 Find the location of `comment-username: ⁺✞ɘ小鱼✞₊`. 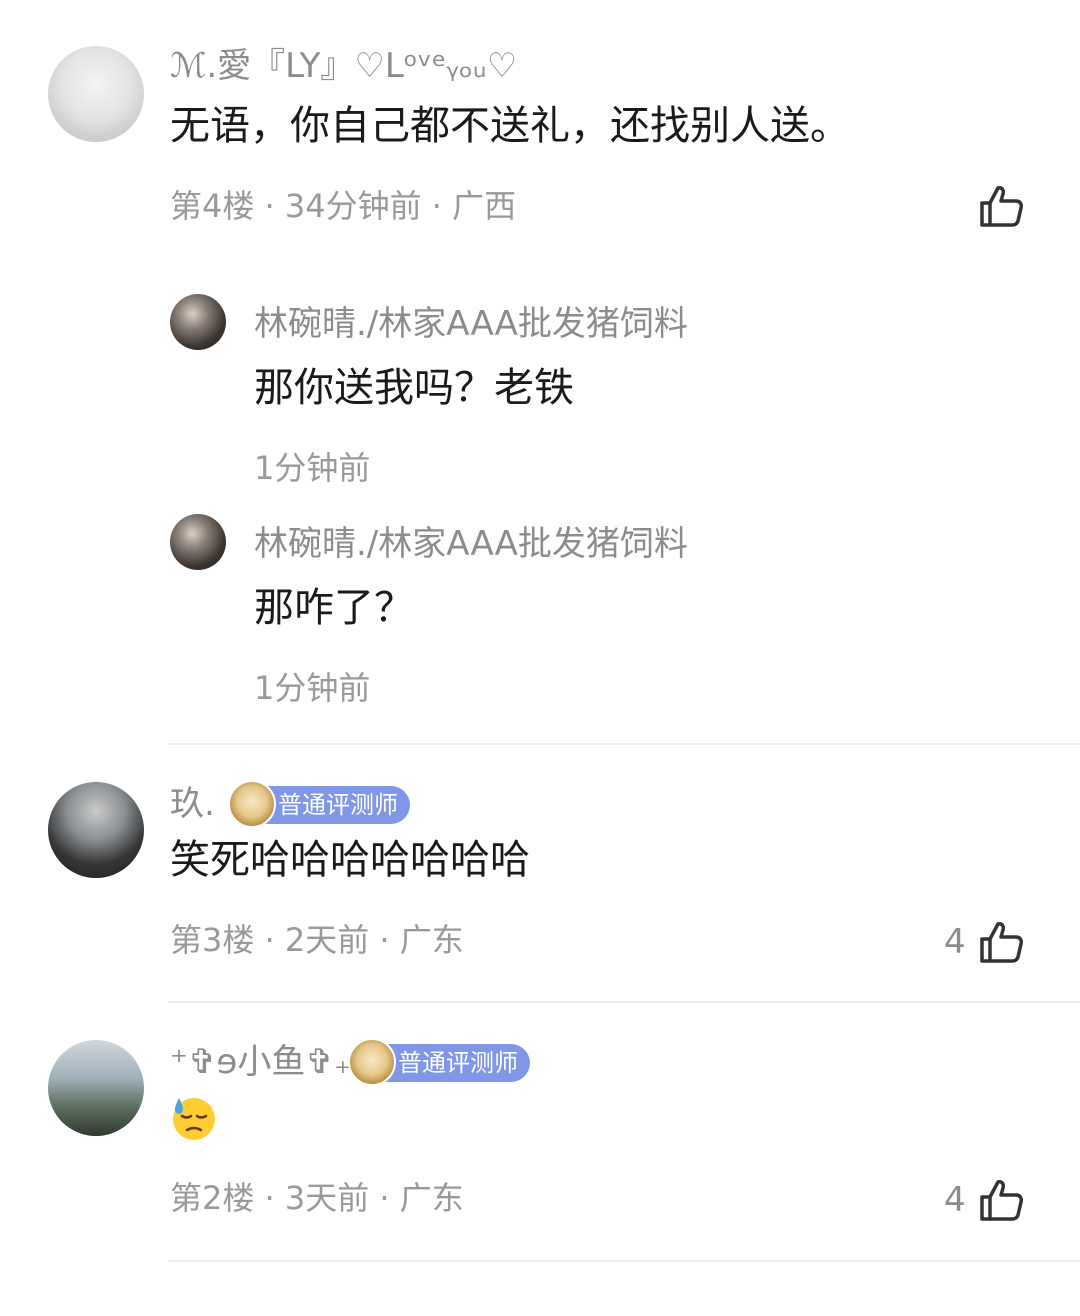

comment-username: ⁺✞ɘ小鱼✞₊ is located at coordinates (261, 1062).